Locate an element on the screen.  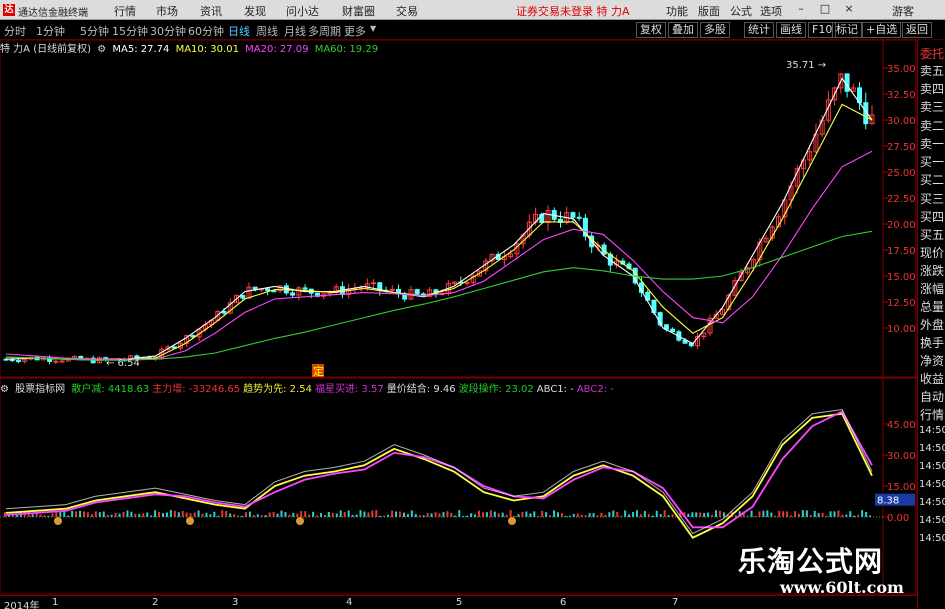
side-panel-item: 净资 is located at coordinates (932, 360).